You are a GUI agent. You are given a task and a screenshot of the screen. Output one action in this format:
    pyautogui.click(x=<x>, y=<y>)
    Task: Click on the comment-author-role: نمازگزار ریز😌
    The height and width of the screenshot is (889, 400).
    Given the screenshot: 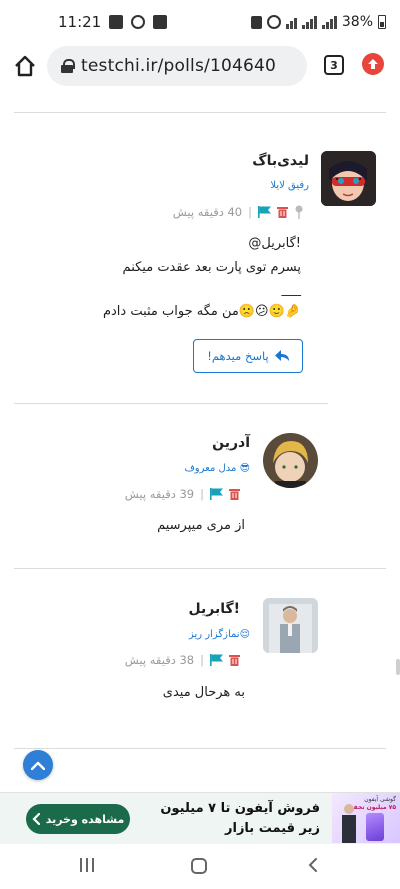 What is the action you would take?
    pyautogui.click(x=219, y=634)
    